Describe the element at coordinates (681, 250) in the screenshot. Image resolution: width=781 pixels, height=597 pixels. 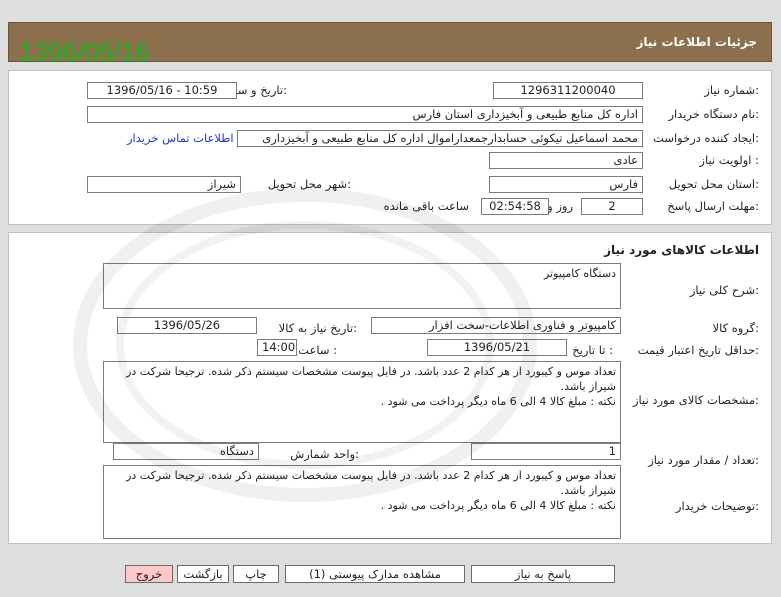
I see `goods-info-heading: اطلاعات کالاهای مورد نیاز` at that location.